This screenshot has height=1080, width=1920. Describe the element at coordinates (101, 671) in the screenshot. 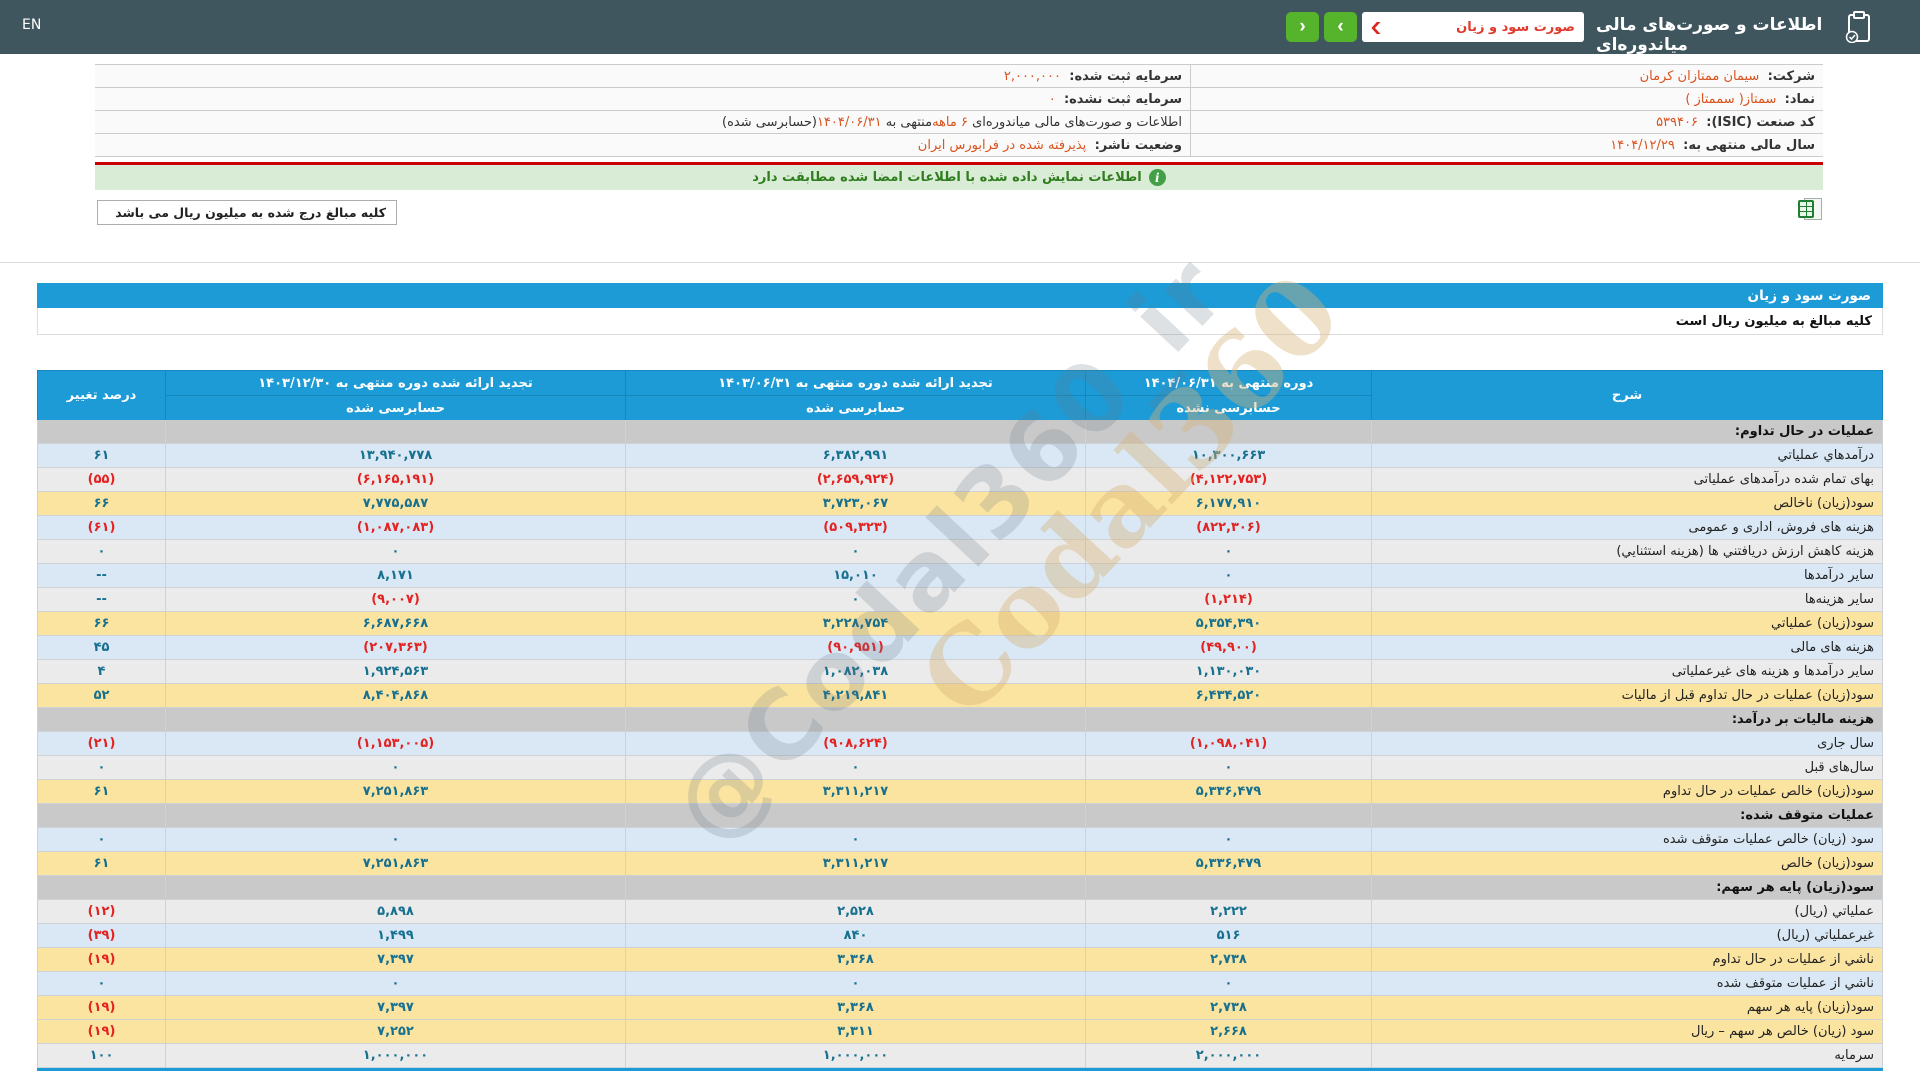

I see `value-percent-change: ۴` at that location.